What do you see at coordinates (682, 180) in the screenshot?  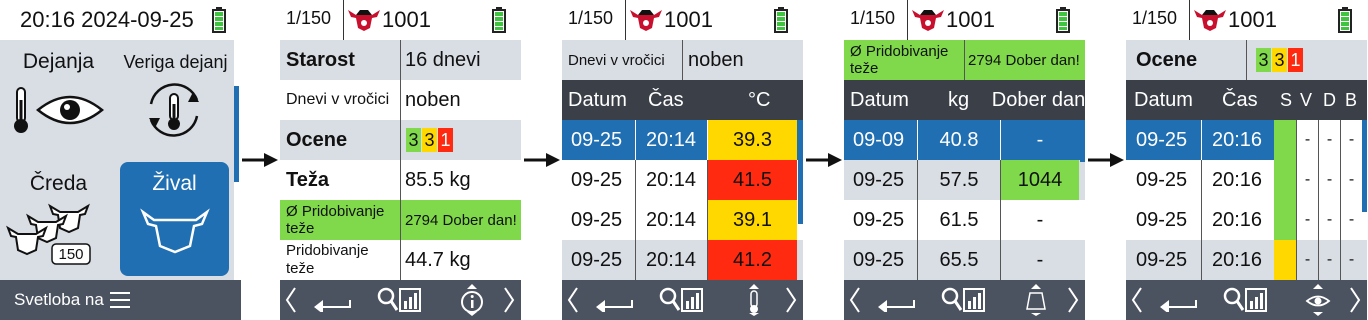 I see `table-row: 09-25 20:14 41.5` at bounding box center [682, 180].